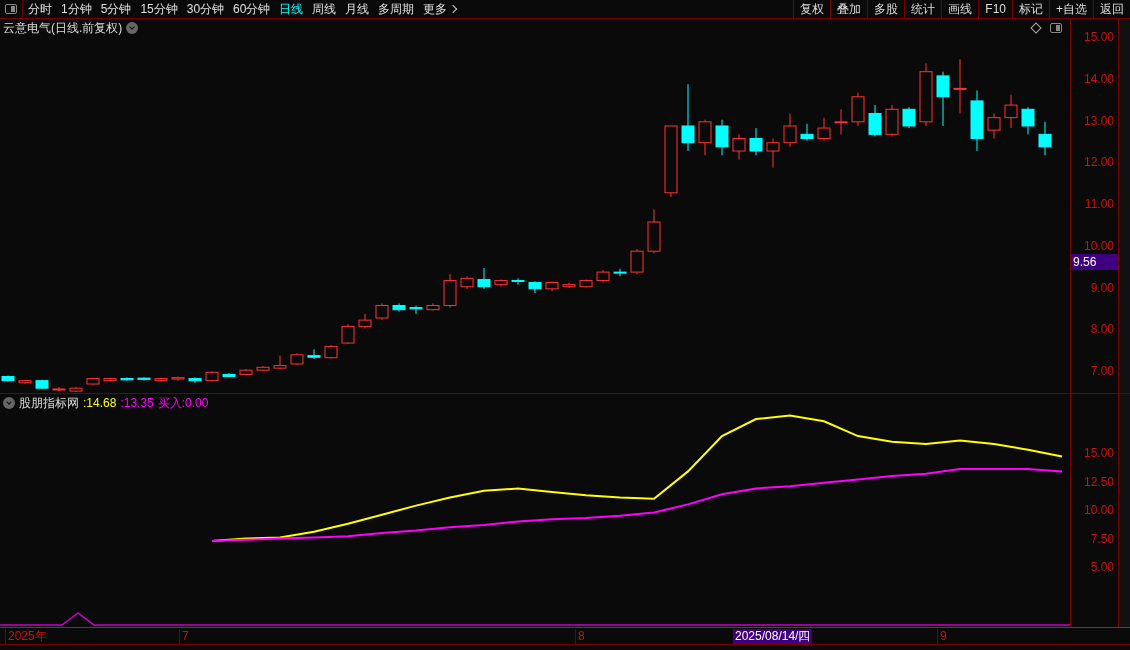  What do you see at coordinates (1098, 78) in the screenshot?
I see `price-axis-label: 14.00` at bounding box center [1098, 78].